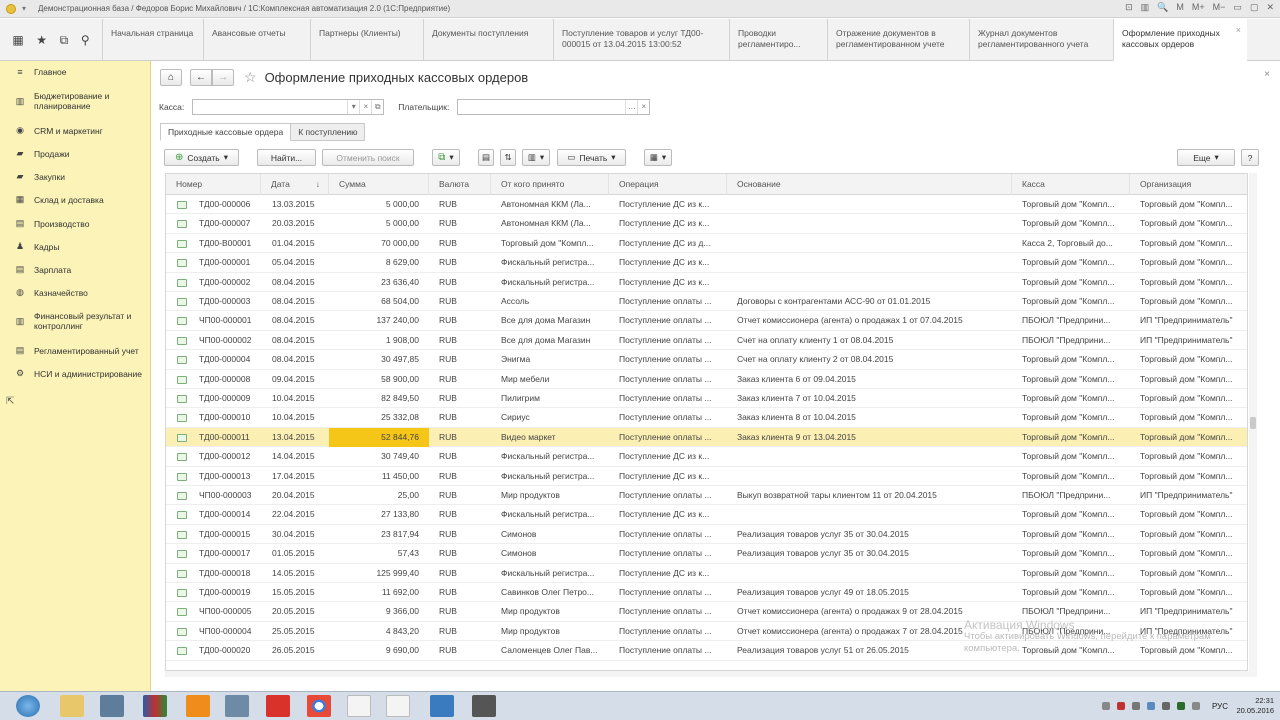 Image resolution: width=1280 pixels, height=720 pixels. Describe the element at coordinates (1220, 706) in the screenshot. I see `keyboard-language: РУС` at that location.